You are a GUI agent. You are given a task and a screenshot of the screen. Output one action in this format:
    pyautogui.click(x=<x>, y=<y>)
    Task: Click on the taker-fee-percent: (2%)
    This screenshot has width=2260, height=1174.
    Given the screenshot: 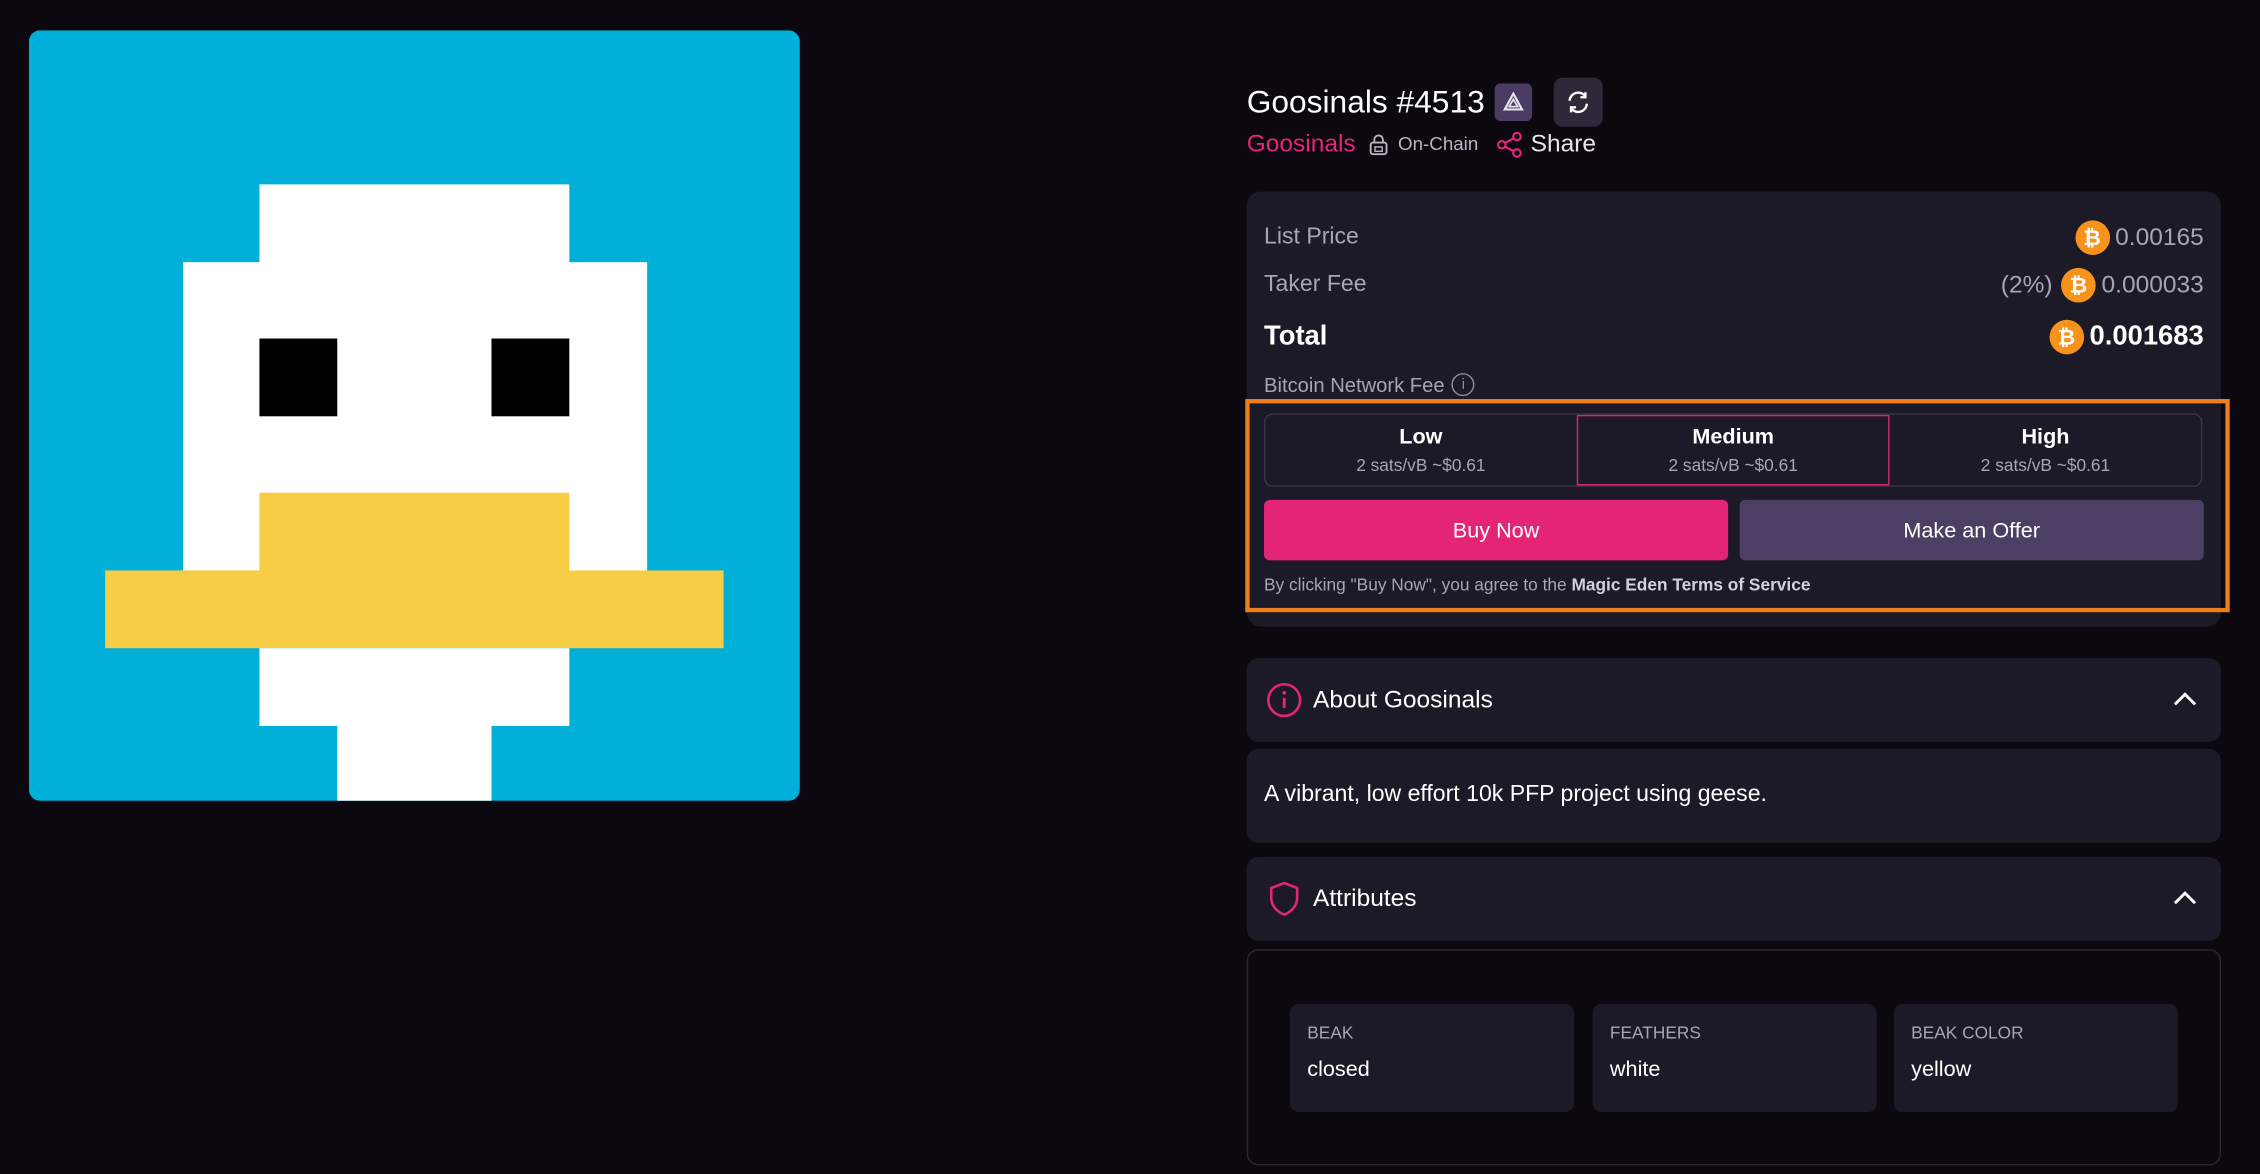 What is the action you would take?
    pyautogui.click(x=2026, y=284)
    